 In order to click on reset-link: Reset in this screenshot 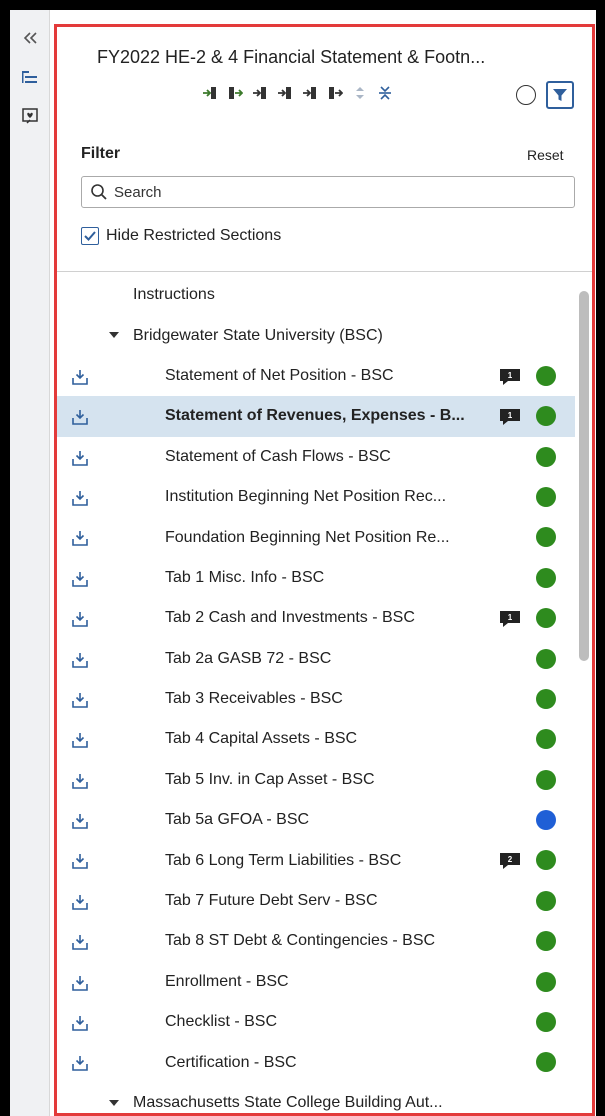, I will do `click(545, 155)`.